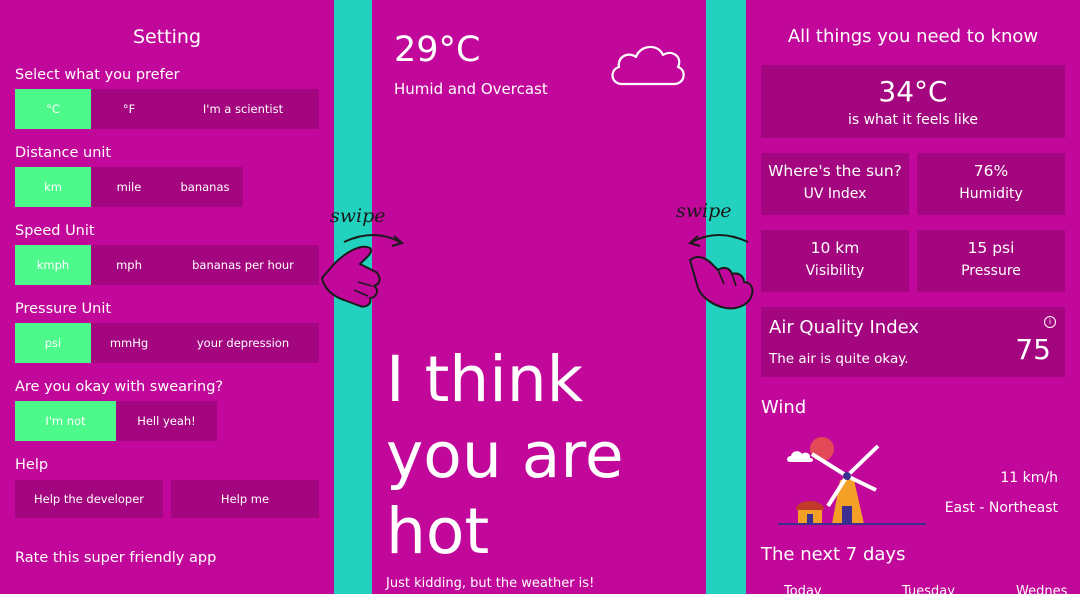 The image size is (1080, 594). I want to click on pressure-unit-selector: psi mmHg your depression, so click(167, 343).